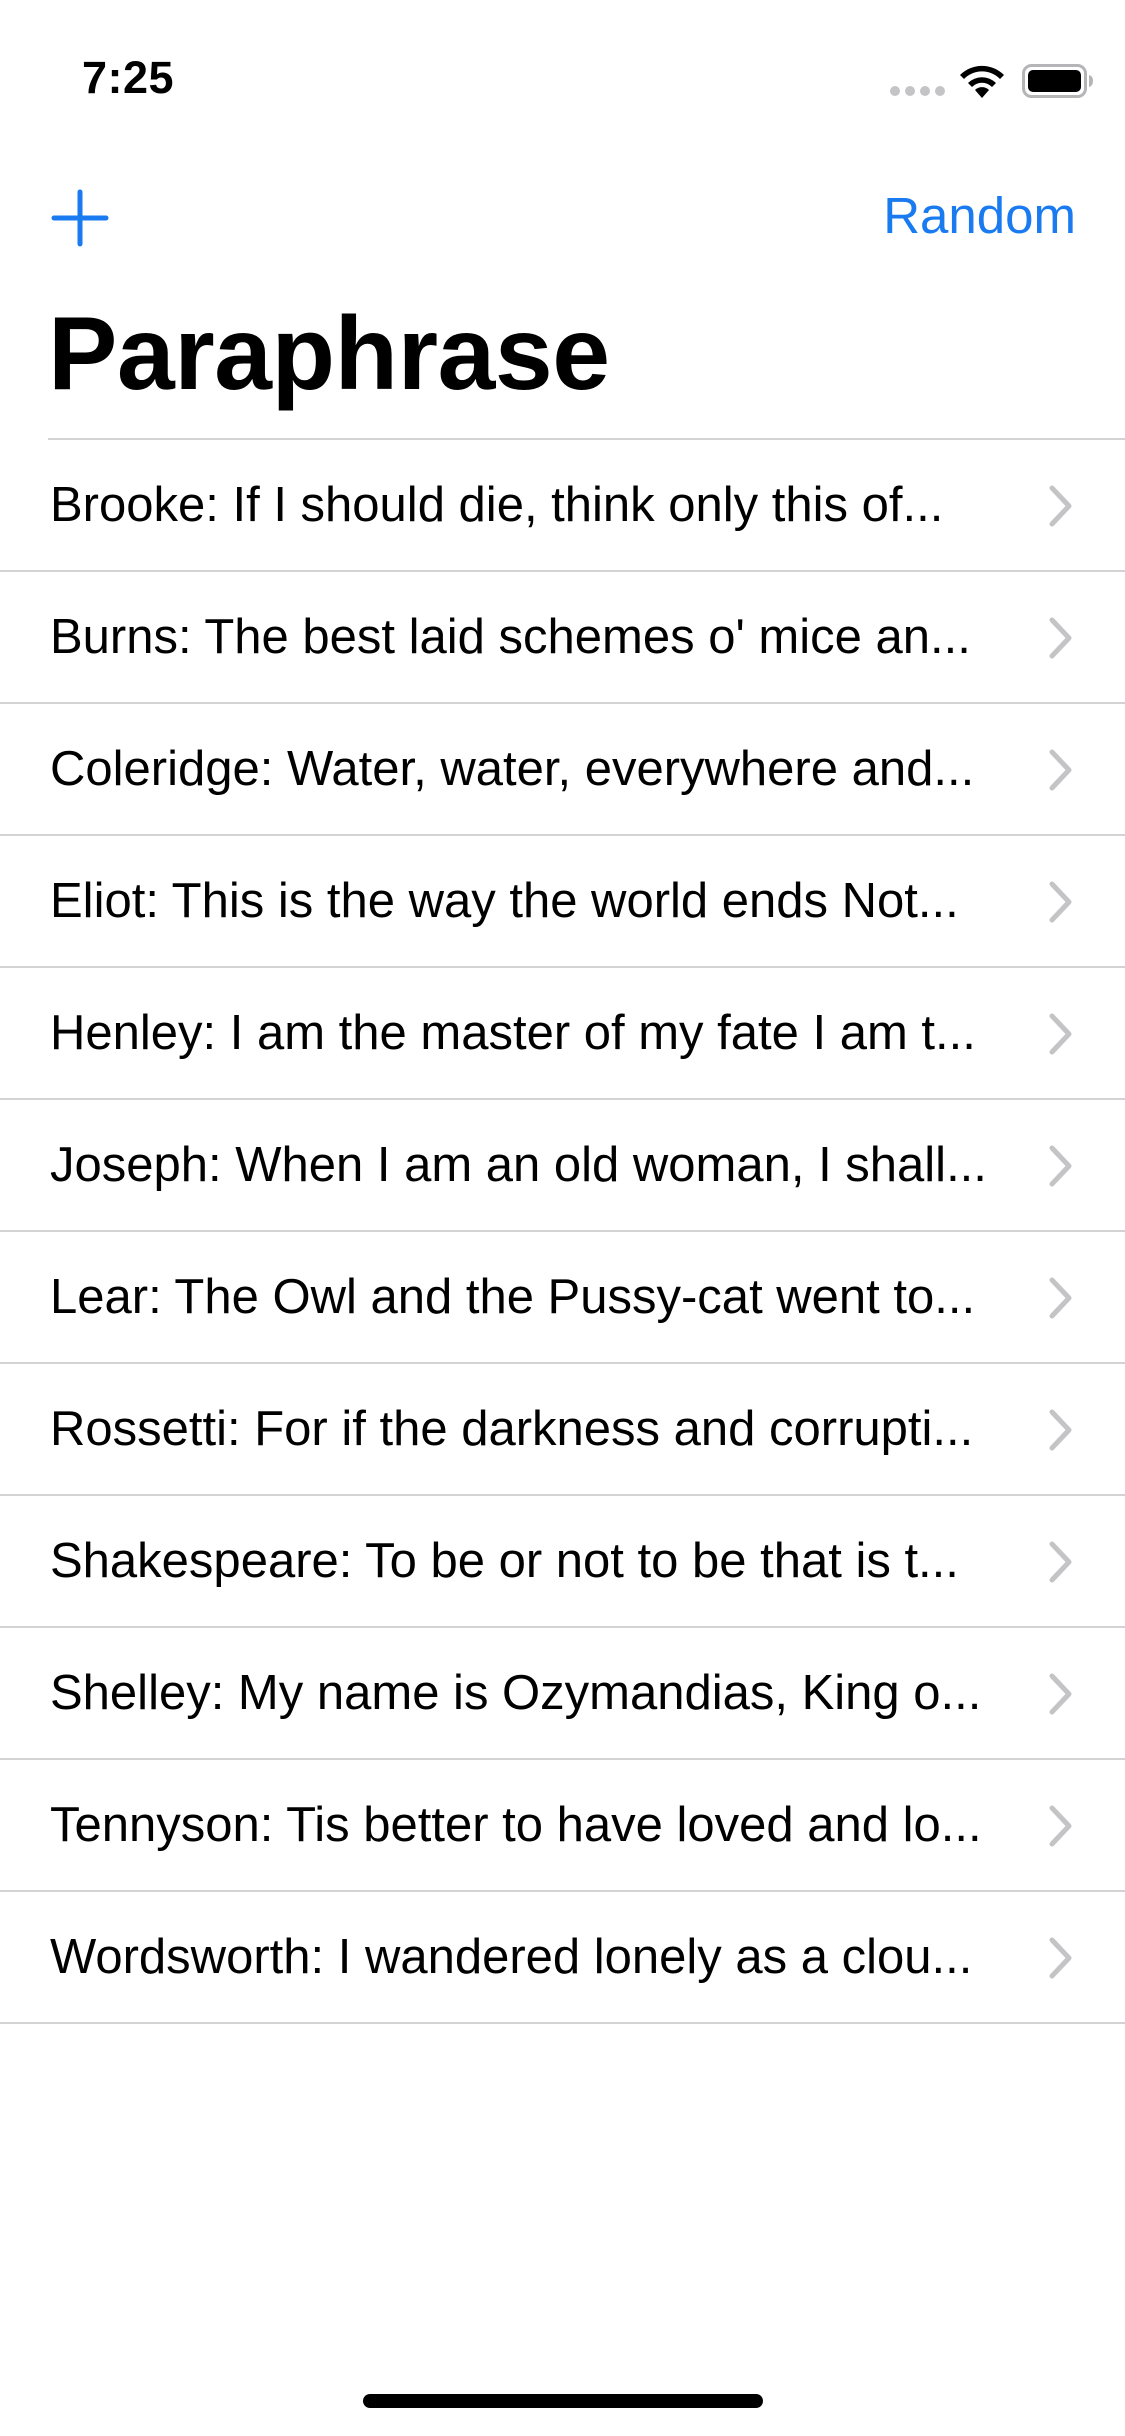 This screenshot has height=2436, width=1125. Describe the element at coordinates (128, 77) in the screenshot. I see `status-time: 7:25` at that location.